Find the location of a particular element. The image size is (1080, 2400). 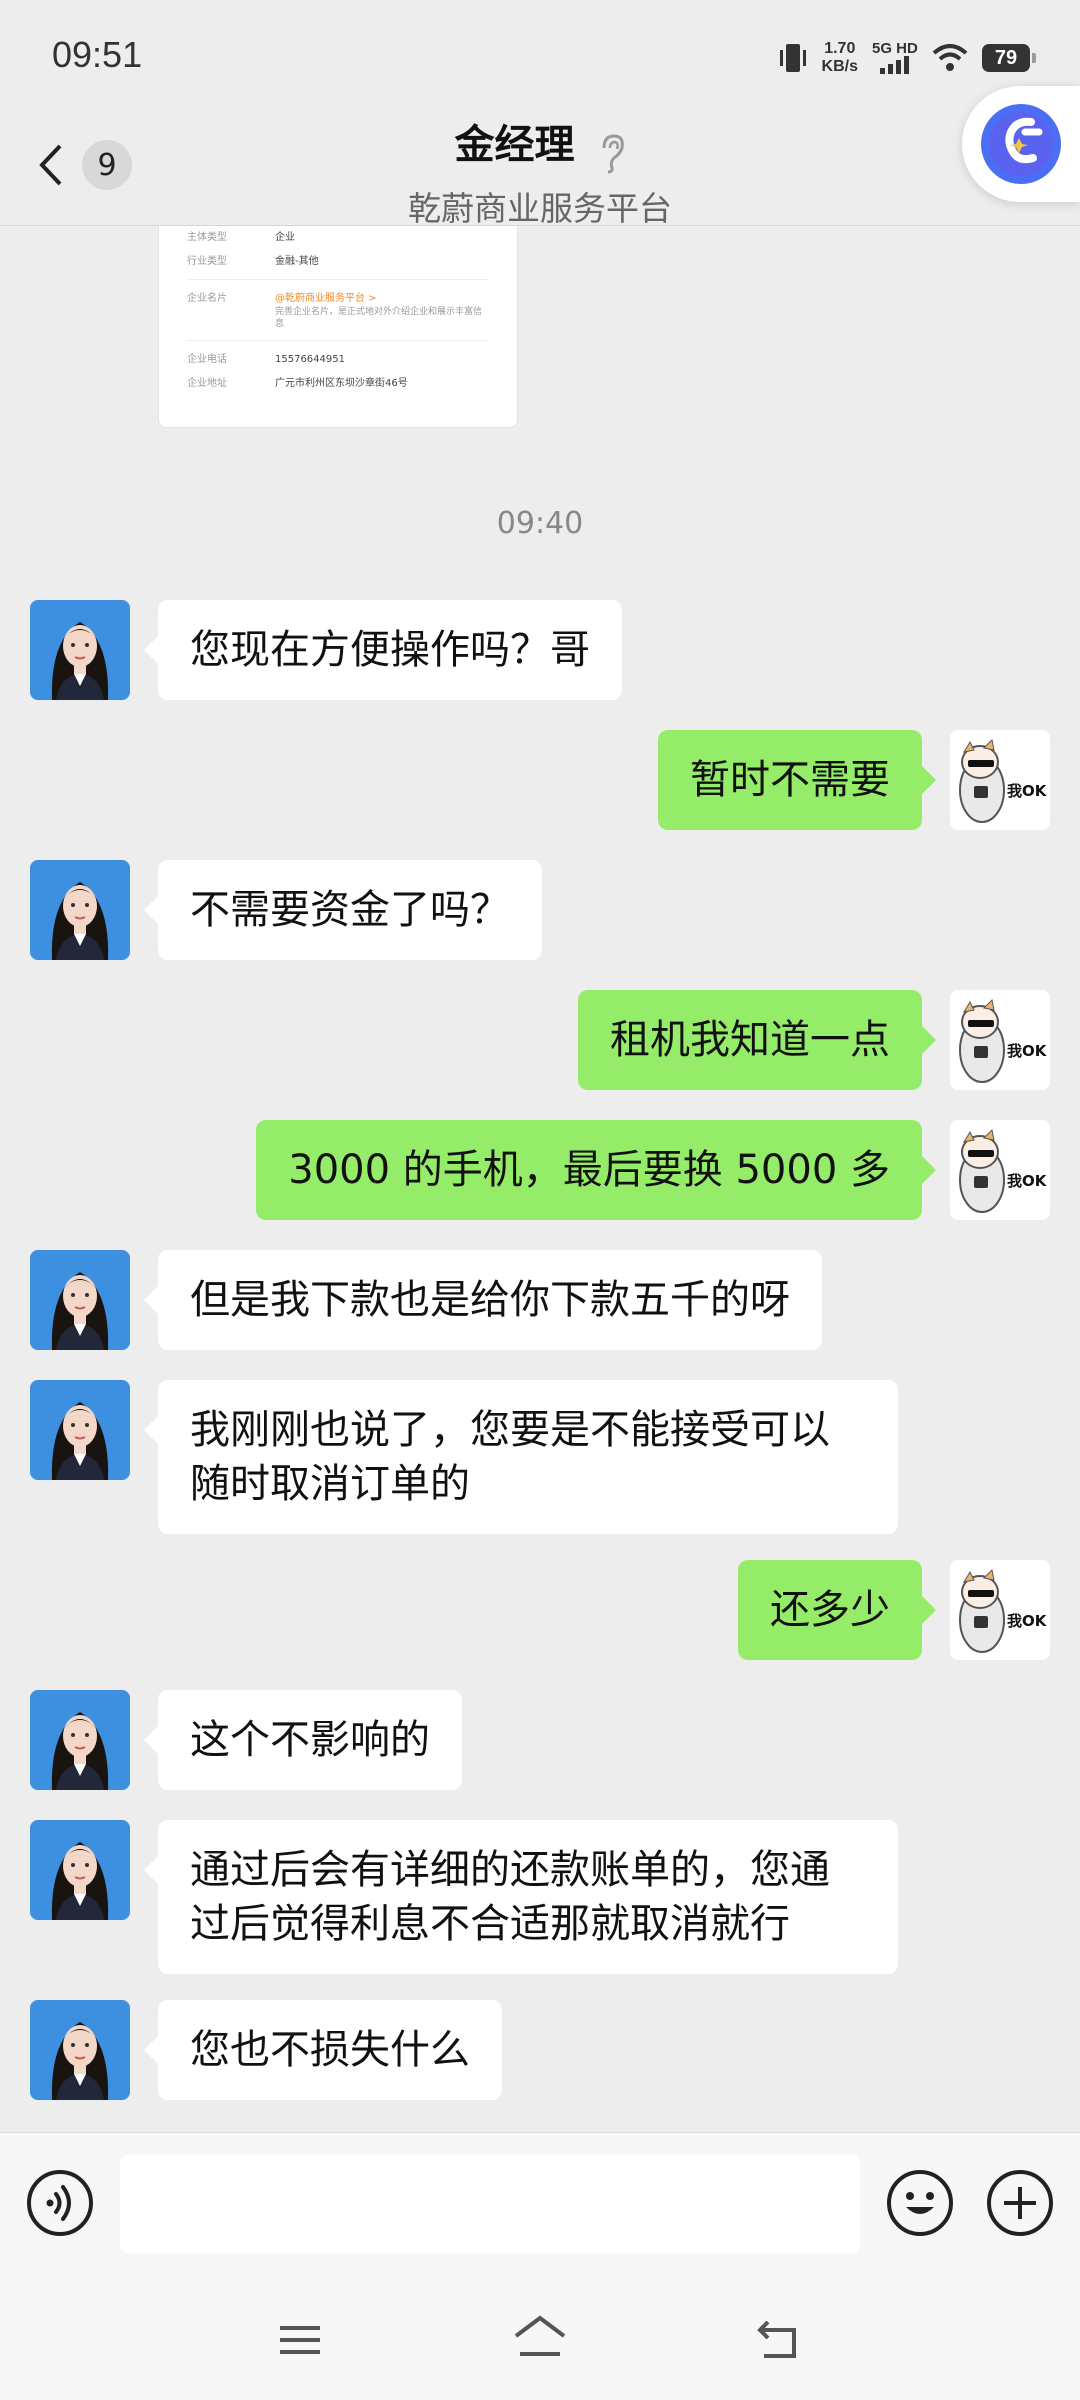

message-bubble: 这个不影响的 is located at coordinates (303, 1740).